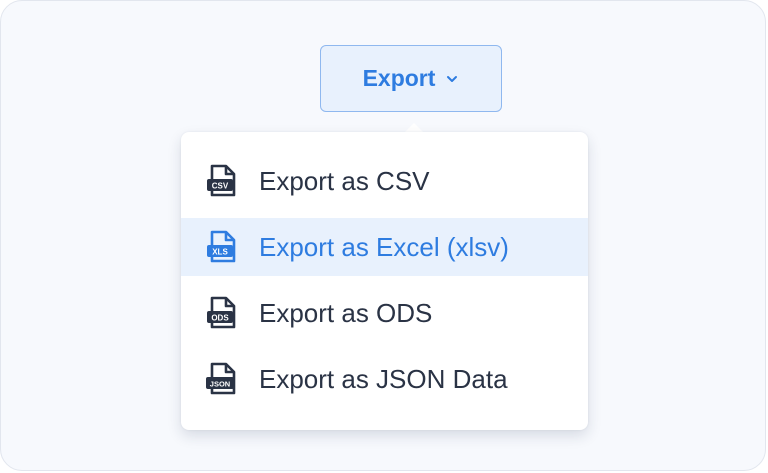 The height and width of the screenshot is (473, 768). What do you see at coordinates (221, 246) in the screenshot?
I see `xls-file-icon: XLS` at bounding box center [221, 246].